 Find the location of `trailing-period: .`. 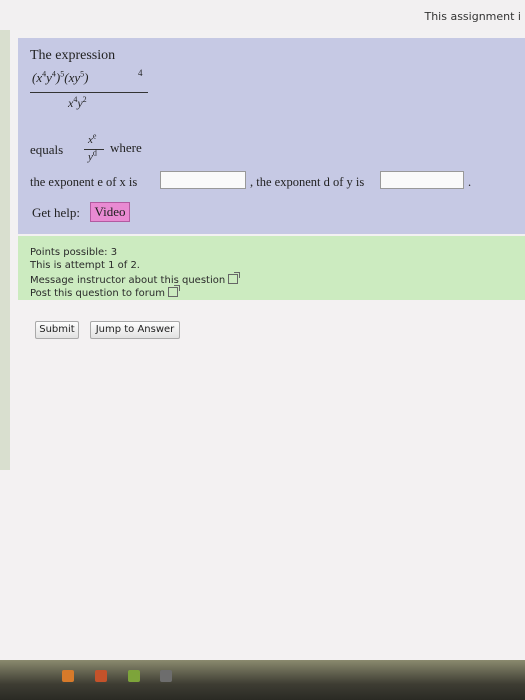

trailing-period: . is located at coordinates (470, 182).